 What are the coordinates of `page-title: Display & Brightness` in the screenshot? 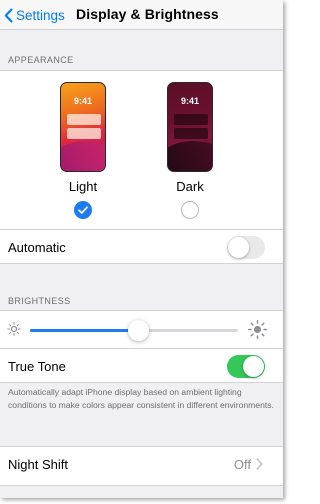 It's located at (147, 14).